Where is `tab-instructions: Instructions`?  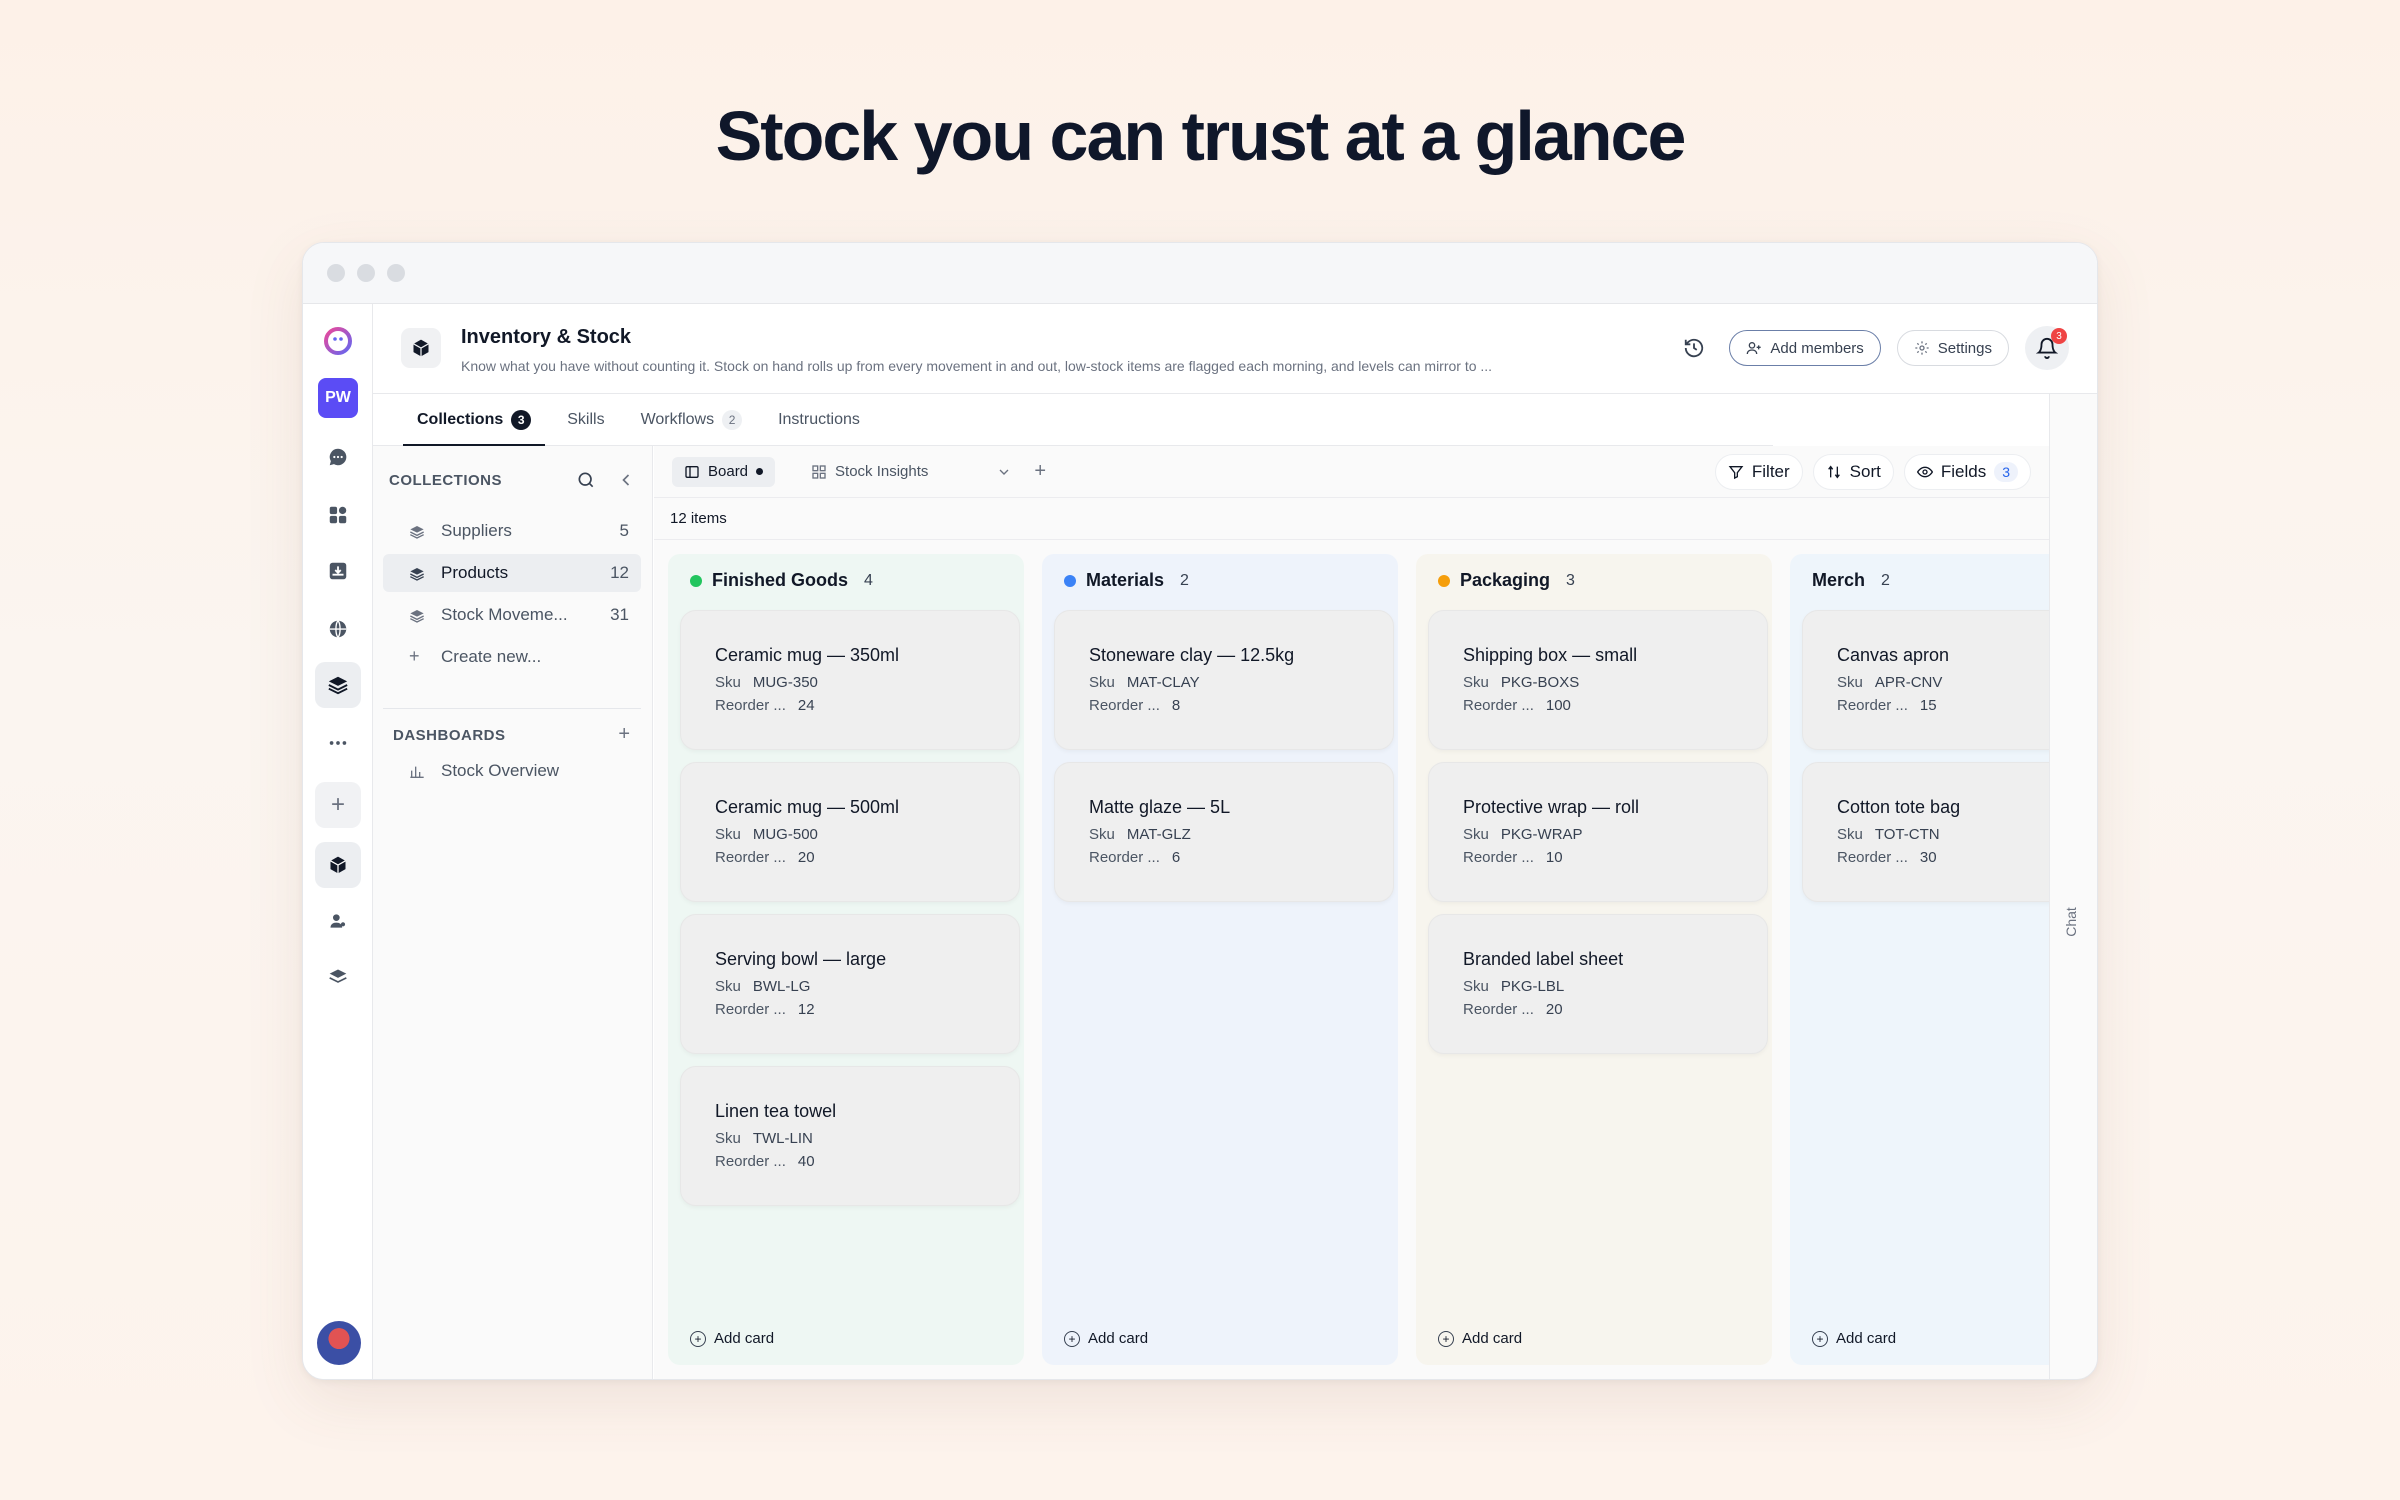 tab-instructions: Instructions is located at coordinates (819, 420).